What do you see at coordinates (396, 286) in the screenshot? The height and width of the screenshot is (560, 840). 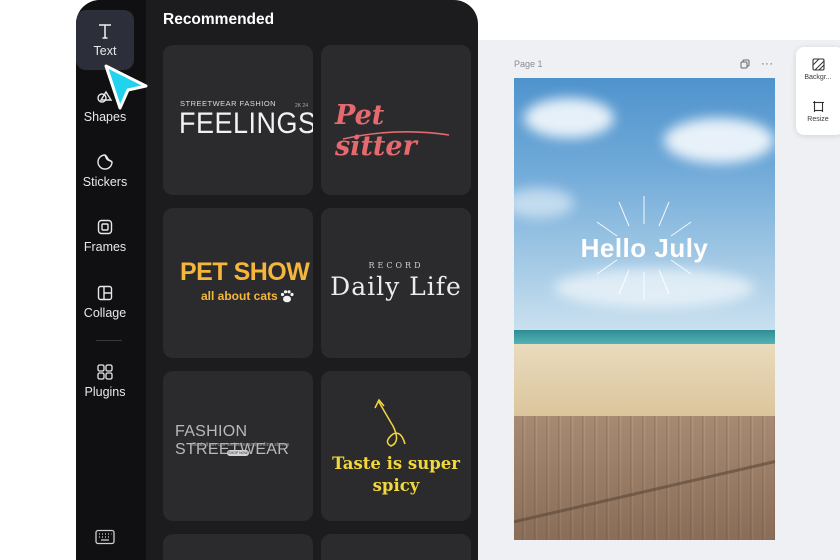 I see `card-big-text: Daily Life` at bounding box center [396, 286].